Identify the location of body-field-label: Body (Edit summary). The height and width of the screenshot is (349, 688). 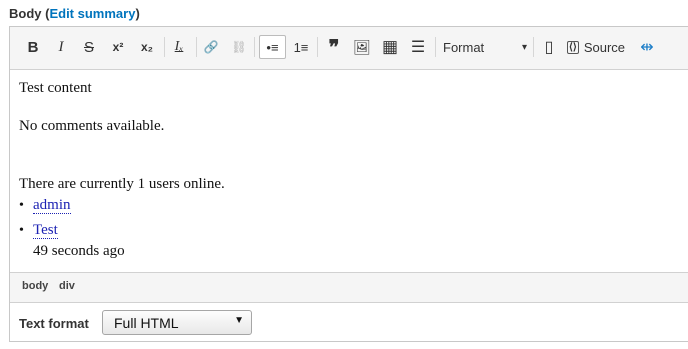
(74, 13).